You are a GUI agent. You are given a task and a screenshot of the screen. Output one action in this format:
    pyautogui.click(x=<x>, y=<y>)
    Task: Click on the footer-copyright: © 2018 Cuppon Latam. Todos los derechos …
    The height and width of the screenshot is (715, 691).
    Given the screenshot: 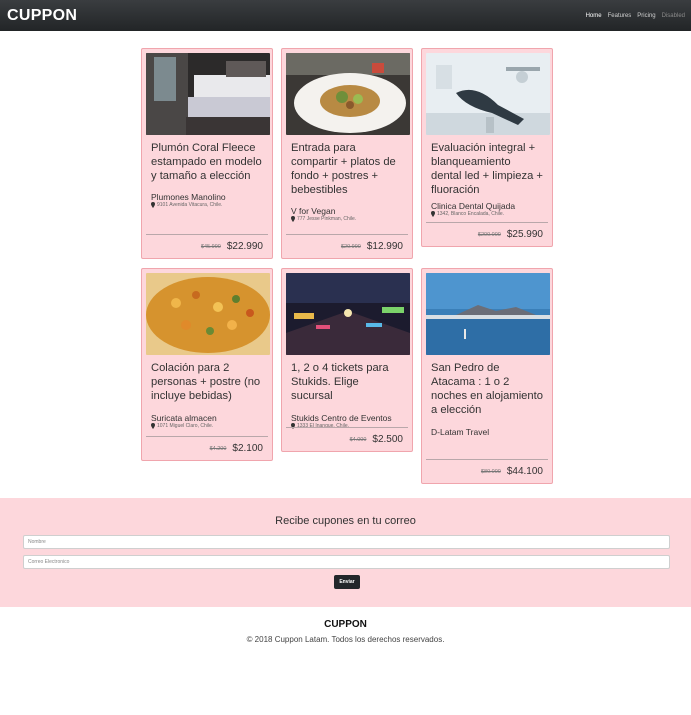 What is the action you would take?
    pyautogui.click(x=345, y=639)
    